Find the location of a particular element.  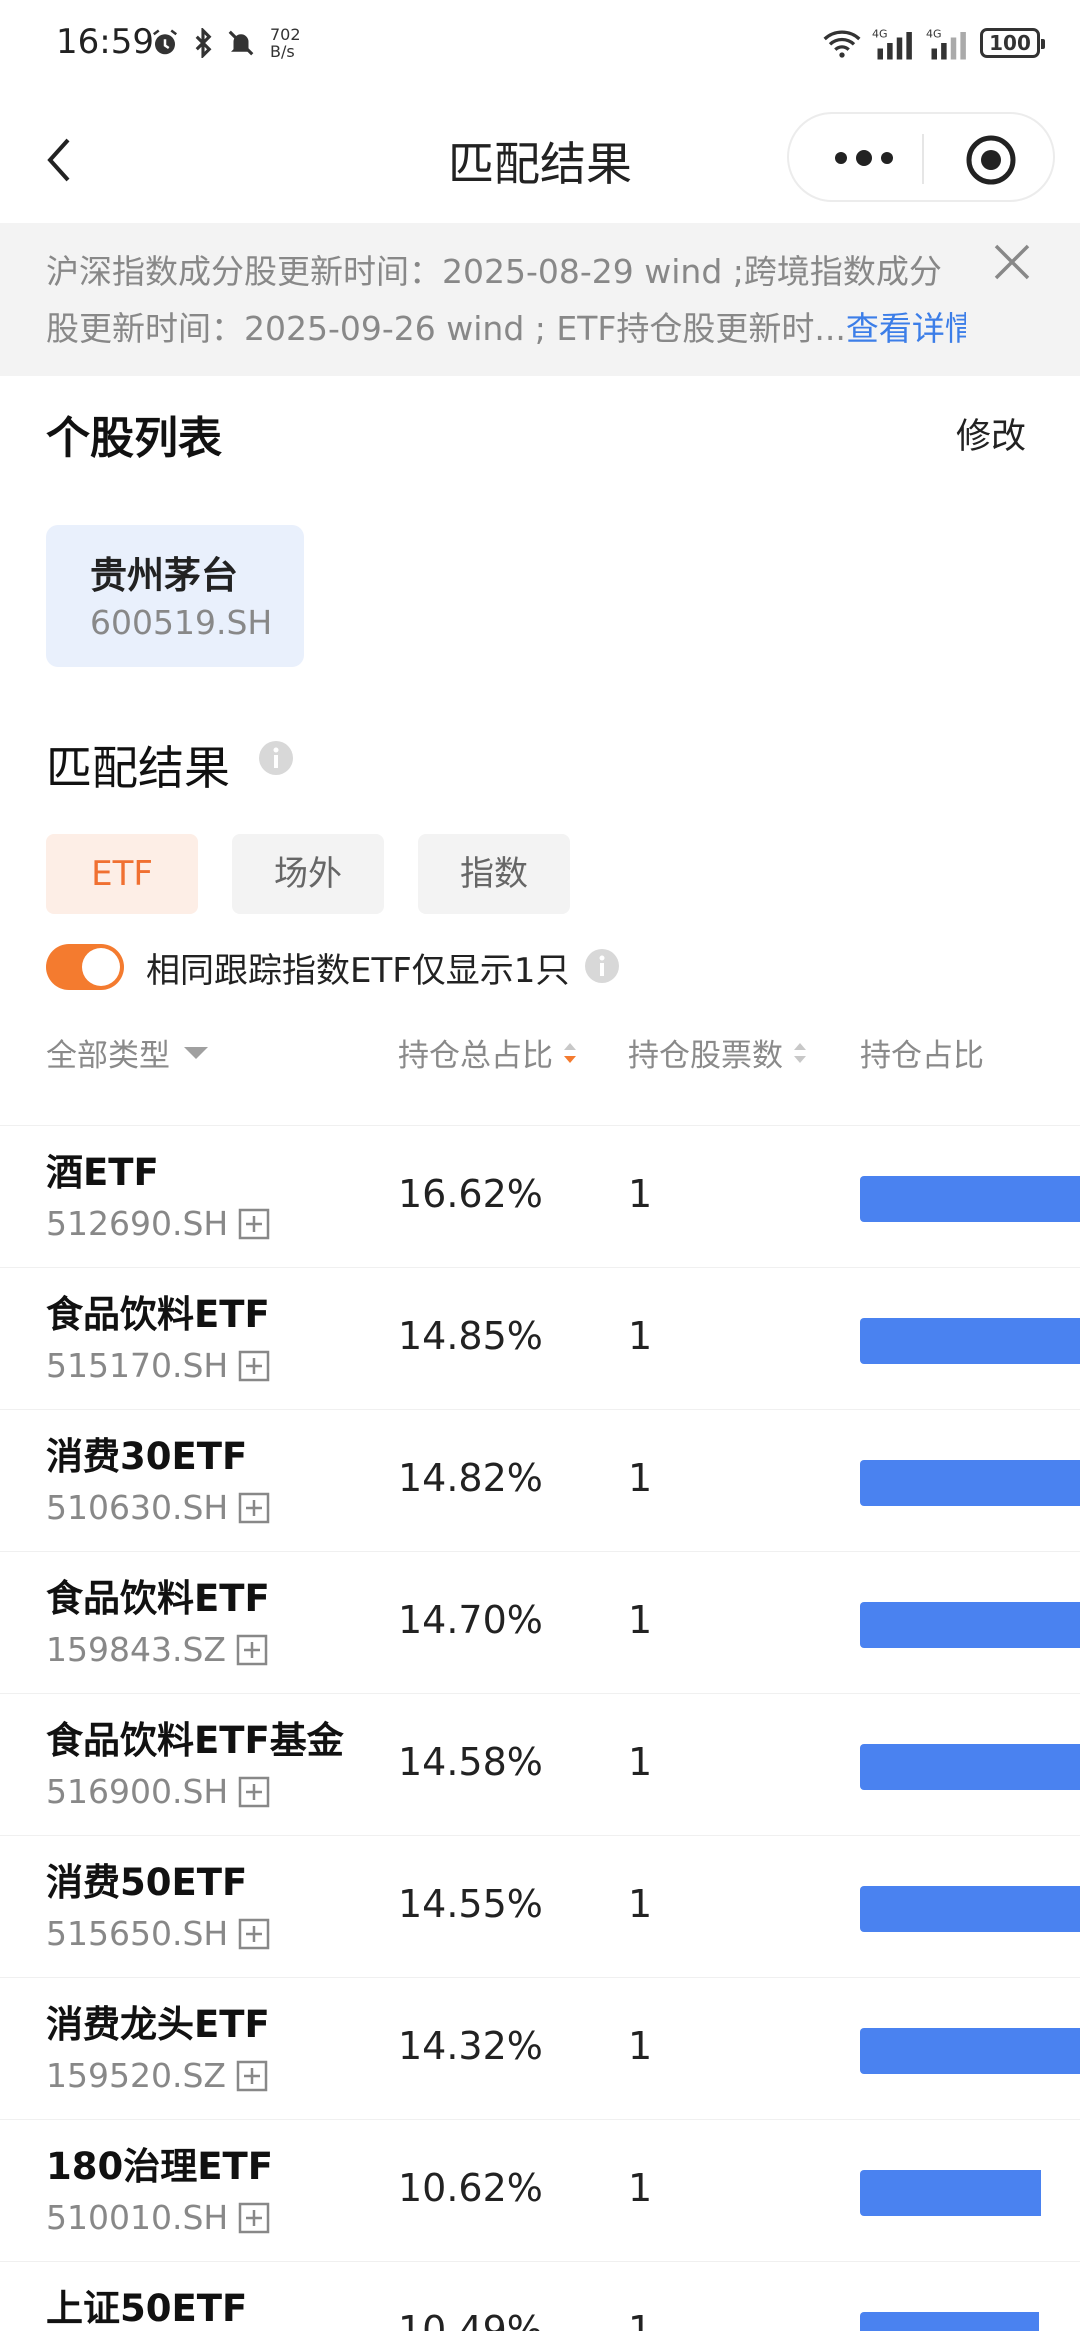

table-row: 消费龙头ETF 159520.SZ 14.32% 1 is located at coordinates (540, 2048).